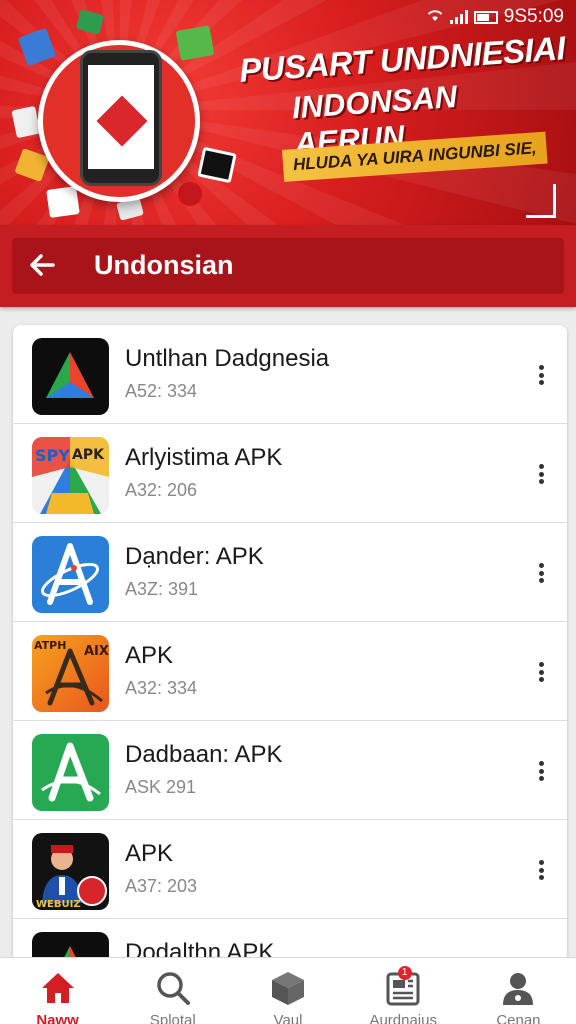 The height and width of the screenshot is (1024, 576). I want to click on app-version: ASK 291, so click(161, 787).